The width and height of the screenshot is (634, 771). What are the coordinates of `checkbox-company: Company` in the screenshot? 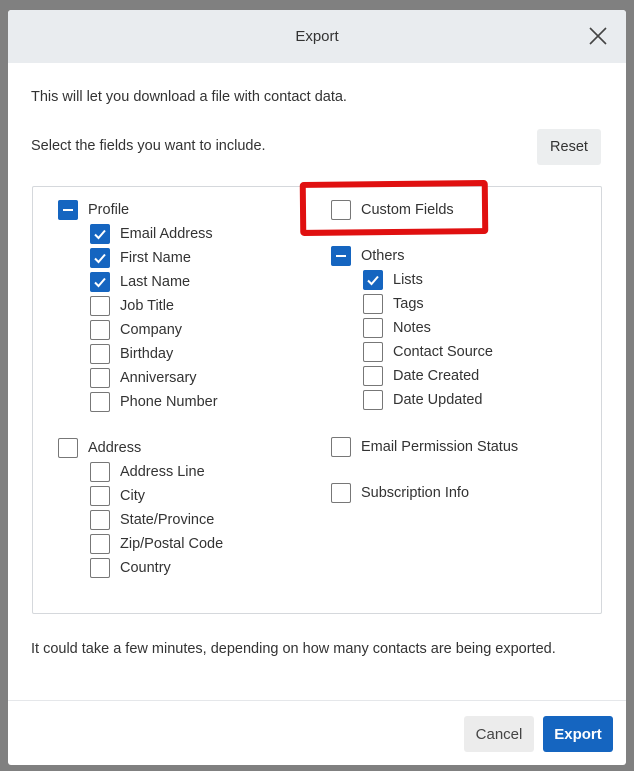 It's located at (136, 330).